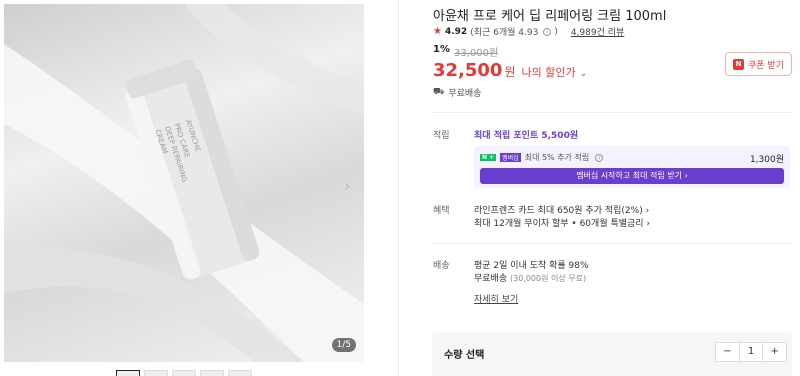 Image resolution: width=800 pixels, height=376 pixels. Describe the element at coordinates (556, 31) in the screenshot. I see `rating-recent-close: )` at that location.